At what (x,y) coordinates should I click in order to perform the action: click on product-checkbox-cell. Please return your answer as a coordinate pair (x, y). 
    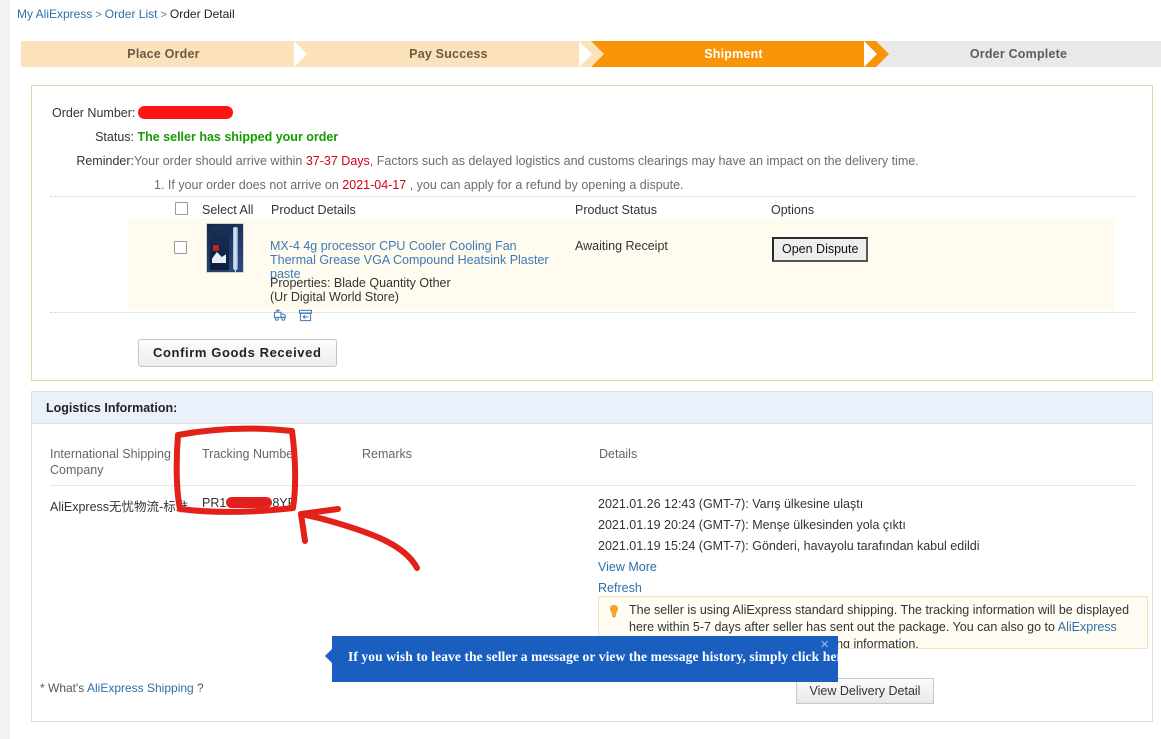
    Looking at the image, I should click on (180, 249).